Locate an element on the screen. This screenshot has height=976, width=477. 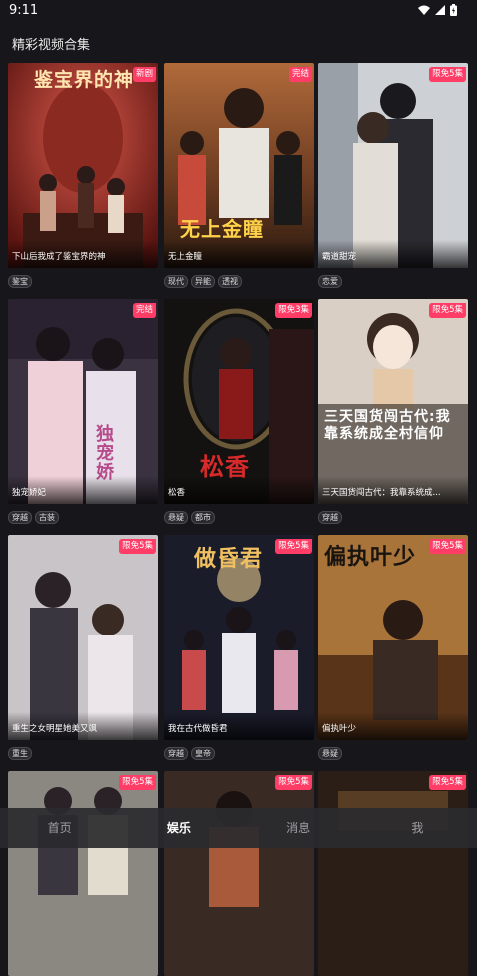
caption-overlay: 松香 is located at coordinates (239, 490).